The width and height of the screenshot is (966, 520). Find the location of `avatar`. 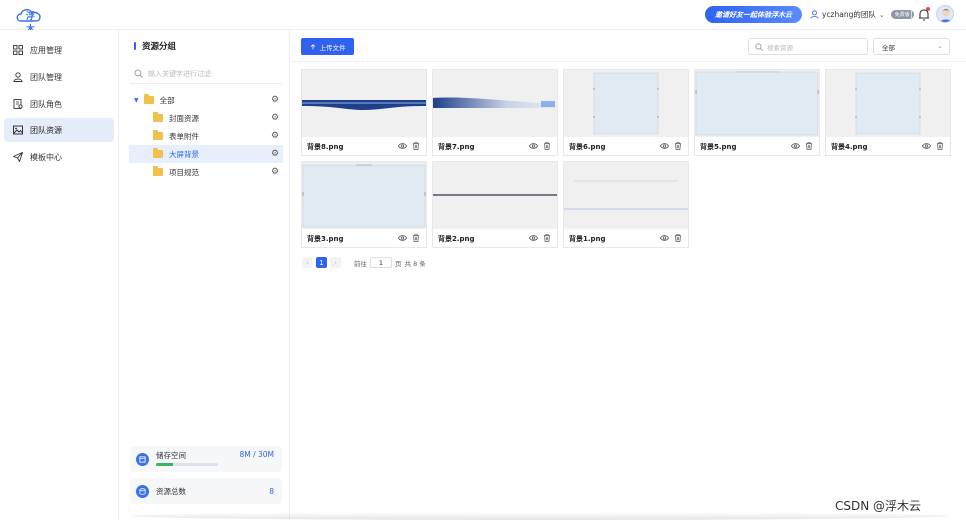

avatar is located at coordinates (945, 14).